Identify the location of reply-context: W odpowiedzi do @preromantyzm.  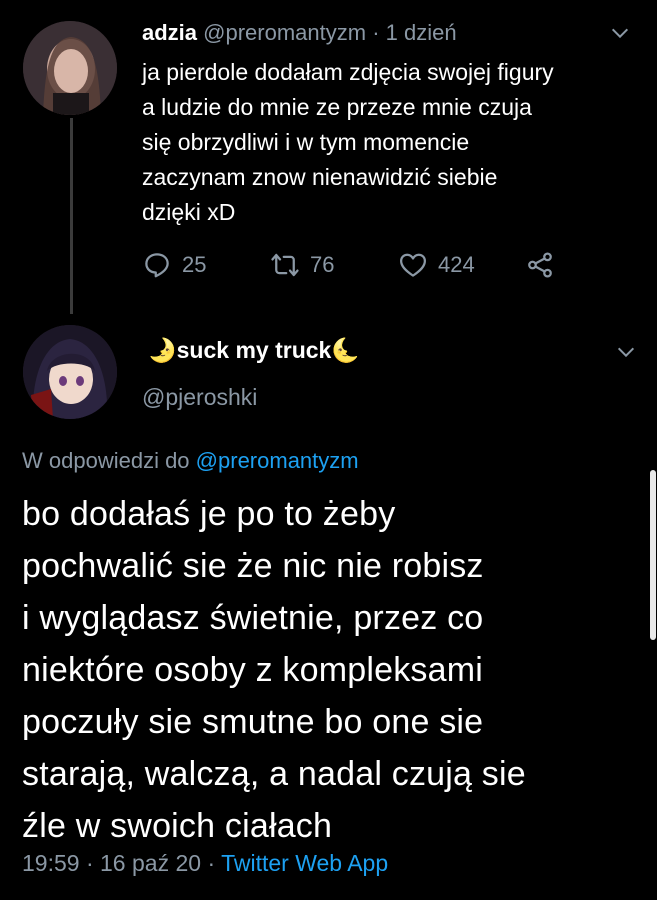
(190, 461).